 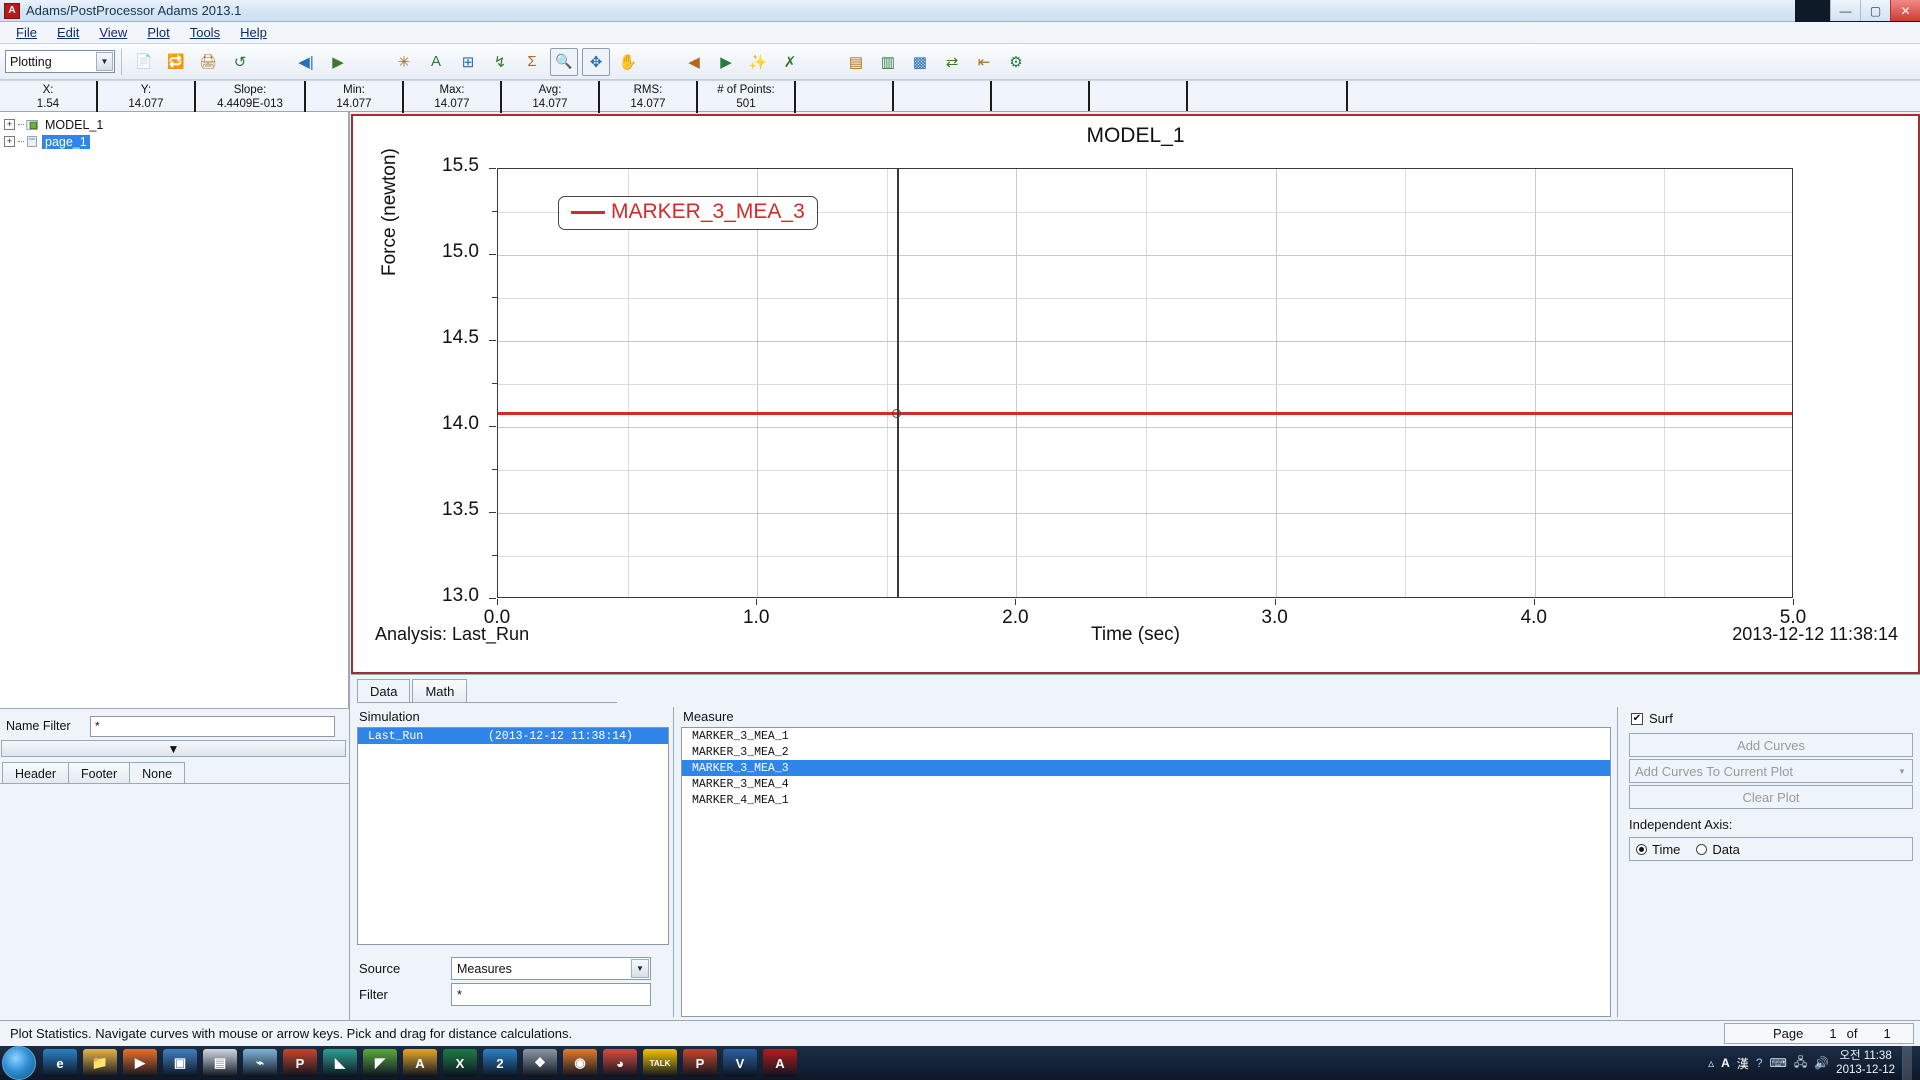 What do you see at coordinates (780, 1063) in the screenshot?
I see `taskbar-adams: A` at bounding box center [780, 1063].